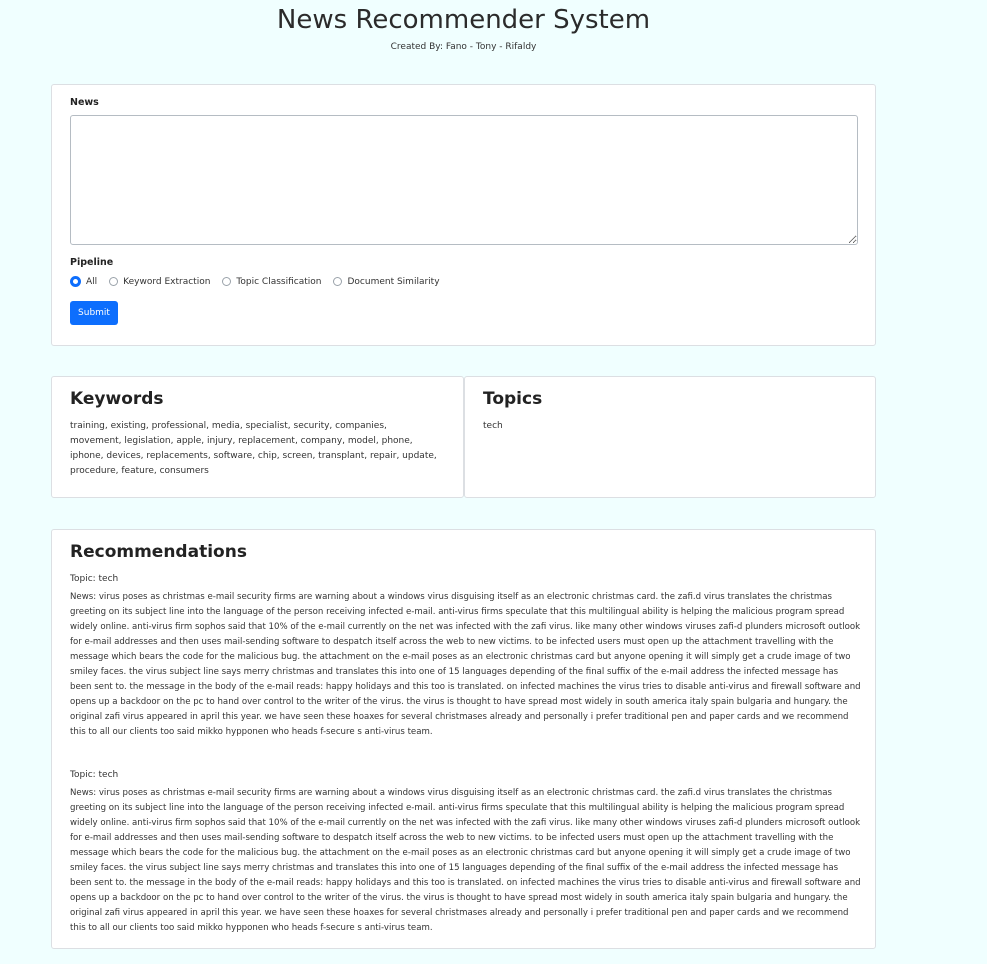  Describe the element at coordinates (83, 281) in the screenshot. I see `pipeline-option-all: All` at that location.